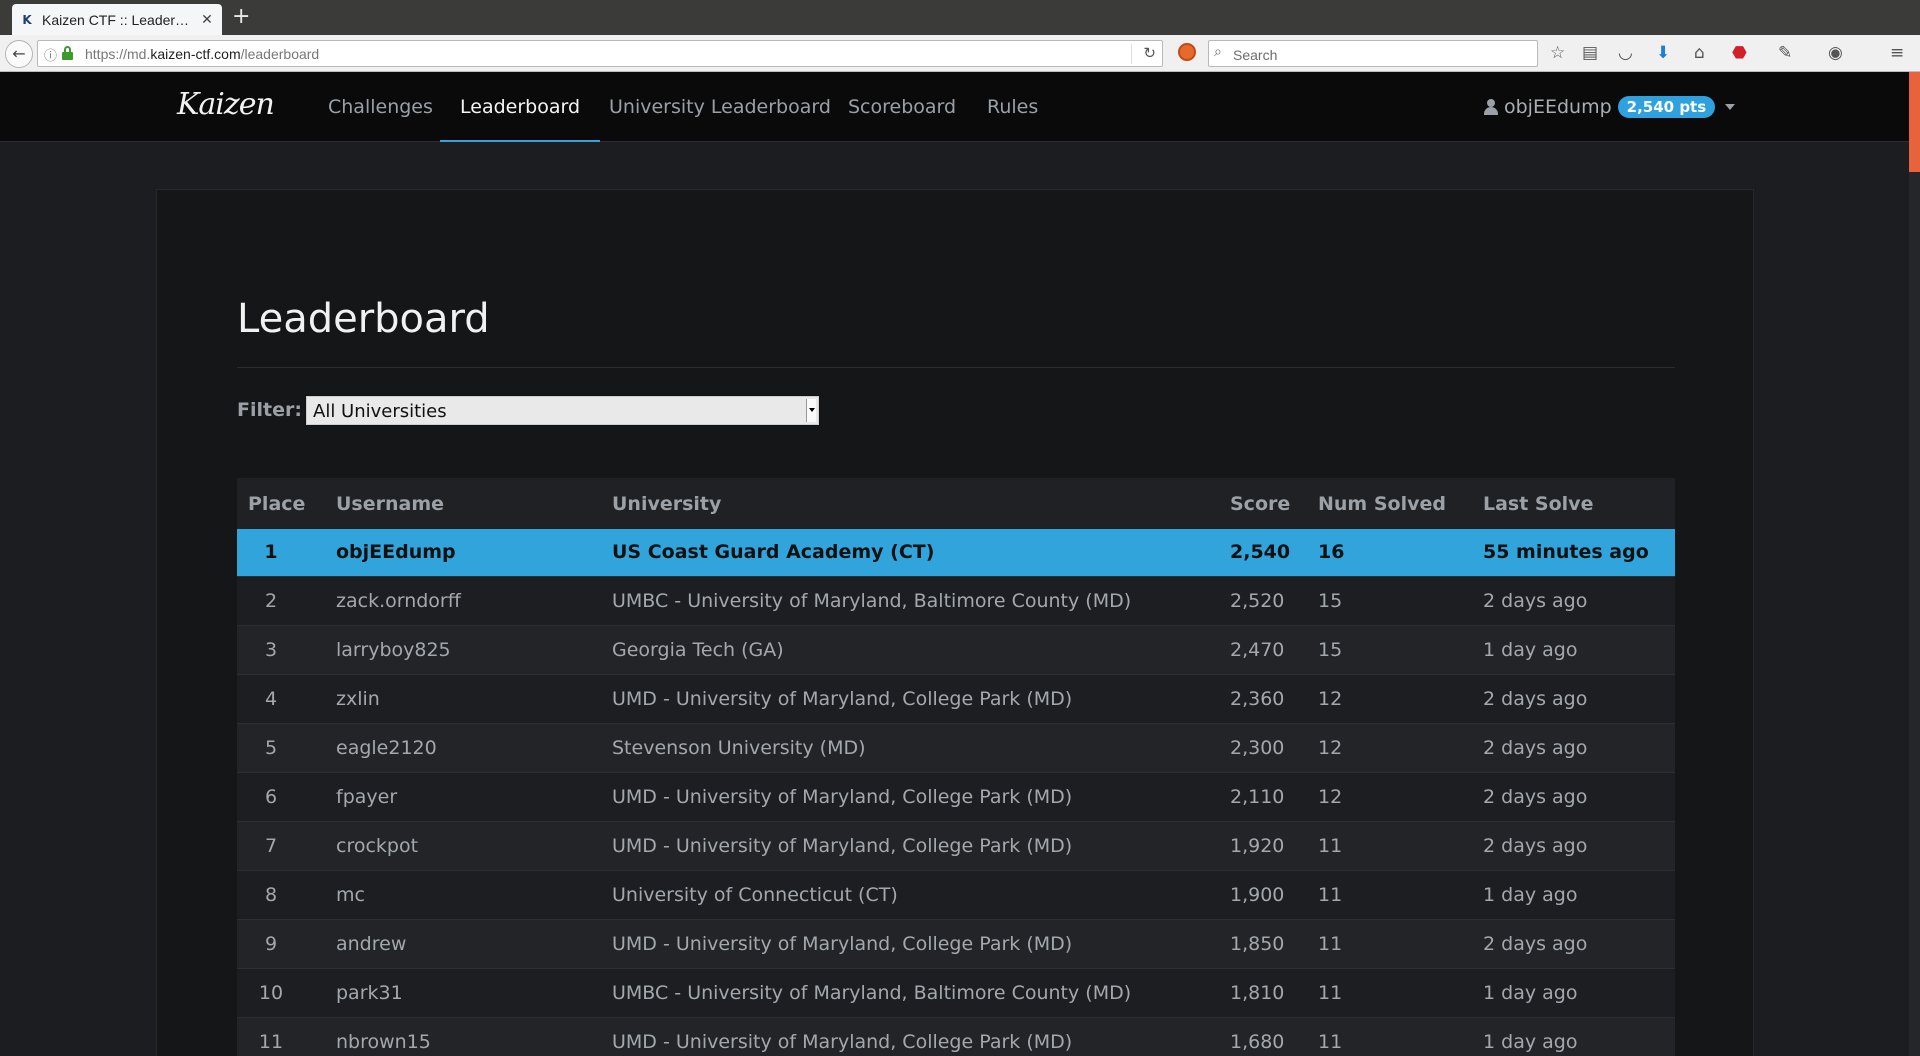 Image resolution: width=1920 pixels, height=1056 pixels. What do you see at coordinates (281, 747) in the screenshot?
I see `cell-place: 5` at bounding box center [281, 747].